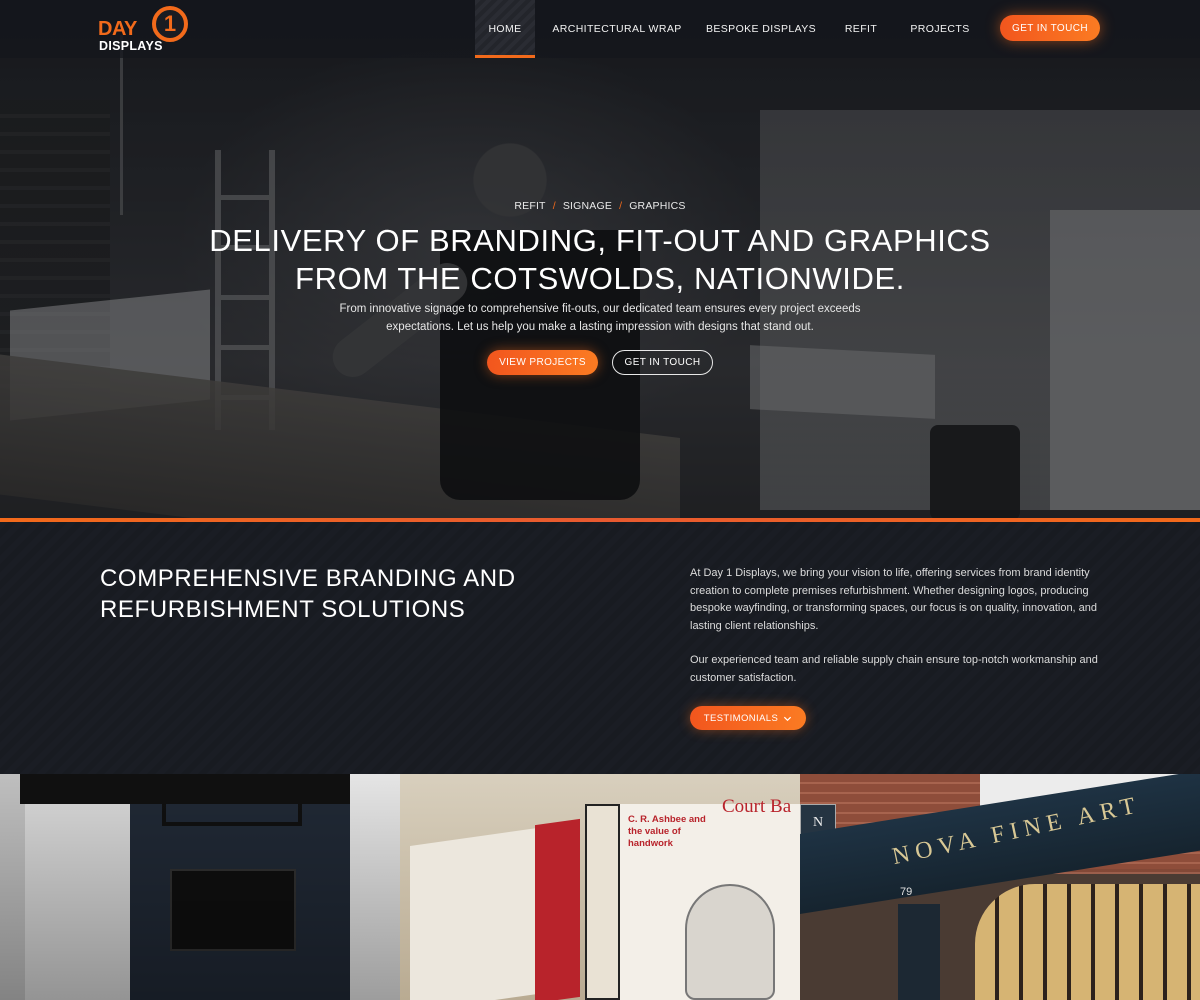 This screenshot has height=1000, width=1200. What do you see at coordinates (919, 952) in the screenshot?
I see `photo-door` at bounding box center [919, 952].